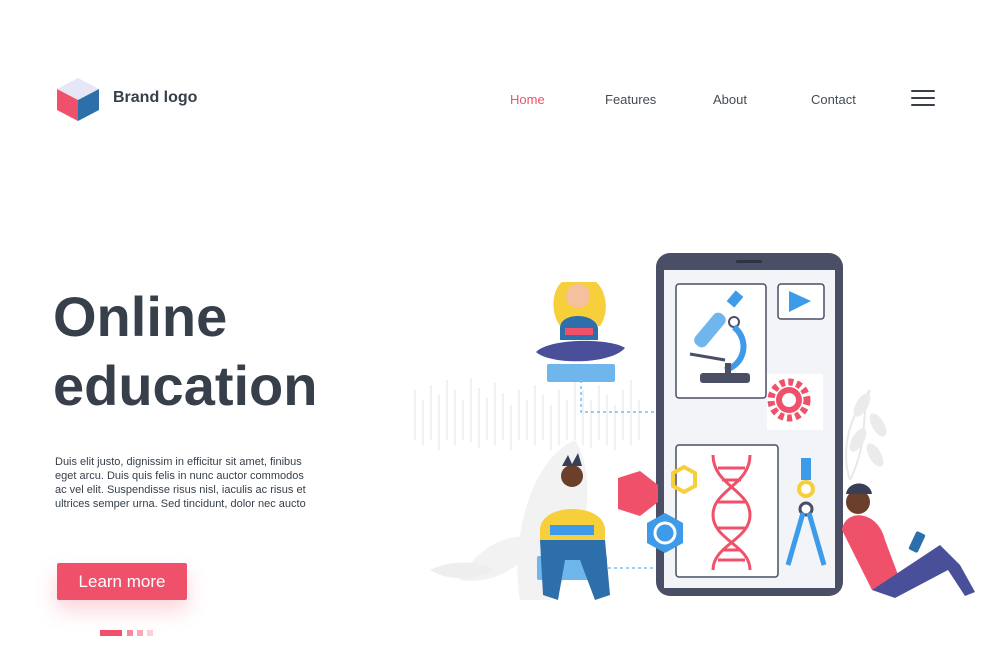 This screenshot has height=659, width=1000. What do you see at coordinates (619, 396) in the screenshot?
I see `connector-line` at bounding box center [619, 396].